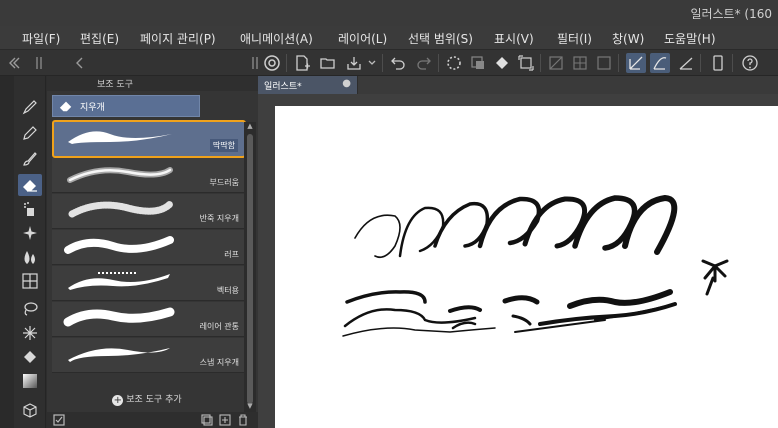 This screenshot has width=778, height=428. Describe the element at coordinates (478, 63) in the screenshot. I see `clear-layer-icon` at that location.